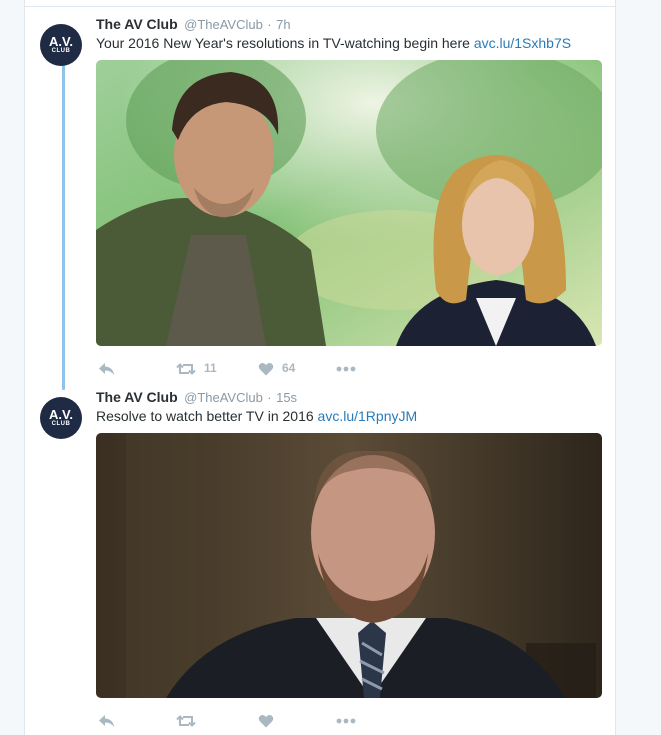  I want to click on like-button, so click(270, 720).